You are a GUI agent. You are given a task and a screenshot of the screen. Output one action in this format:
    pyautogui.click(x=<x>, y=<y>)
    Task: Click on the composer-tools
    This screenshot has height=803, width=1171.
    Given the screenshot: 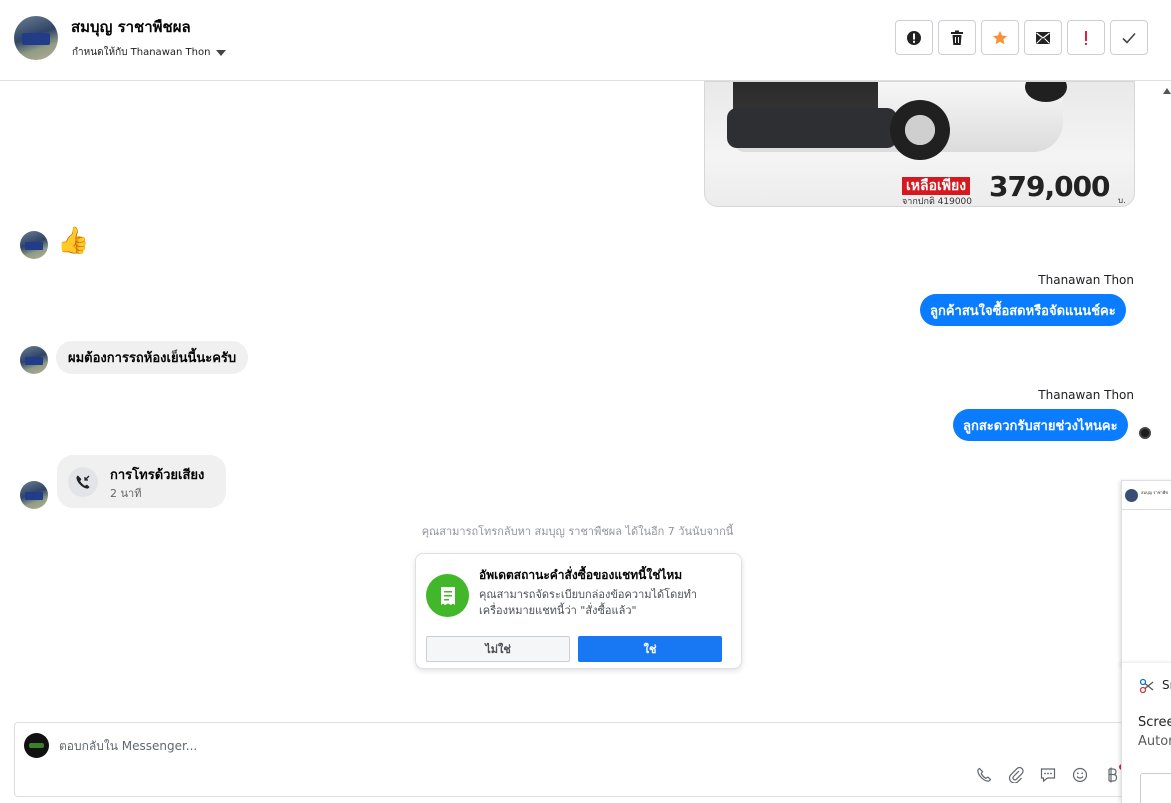 What is the action you would take?
    pyautogui.click(x=1048, y=775)
    